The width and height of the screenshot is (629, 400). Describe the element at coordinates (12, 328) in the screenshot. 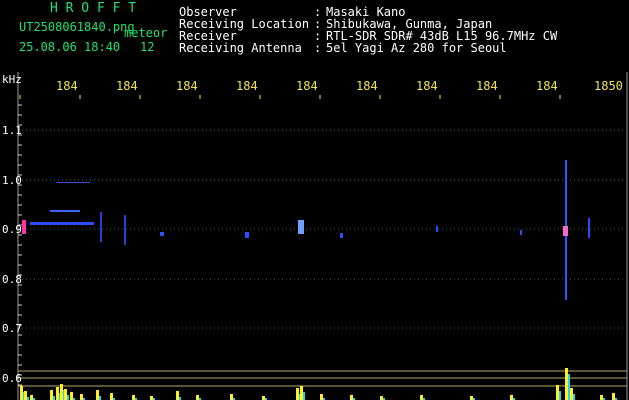

I see `freq-label: 0.7` at that location.